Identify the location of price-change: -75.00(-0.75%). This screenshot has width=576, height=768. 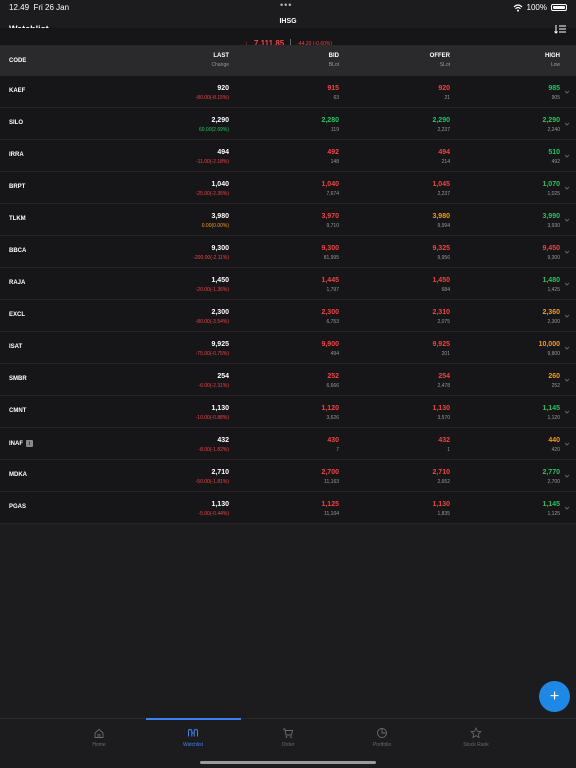
(212, 354).